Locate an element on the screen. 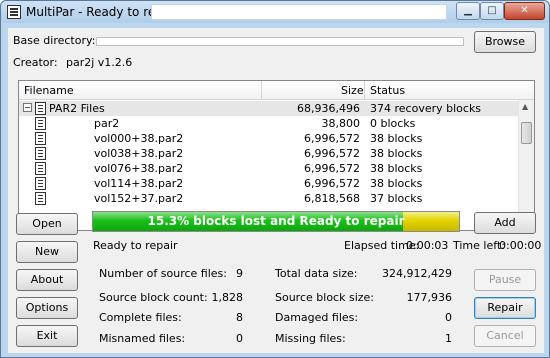 The width and height of the screenshot is (550, 358). file-row: vol000+38.par2 6,996,572 38 blocks is located at coordinates (269, 138).